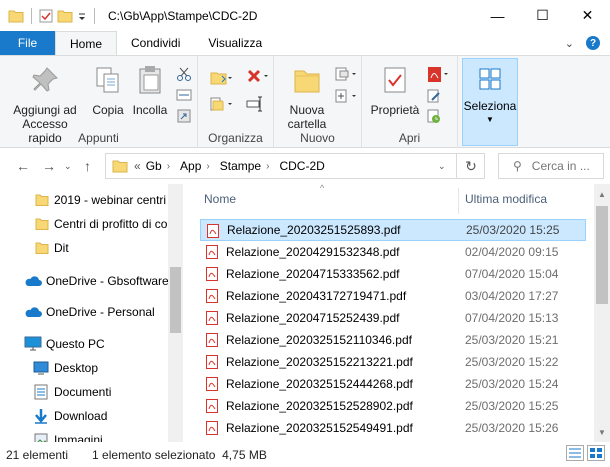 This screenshot has width=610, height=467. I want to click on edit-icon, so click(434, 96).